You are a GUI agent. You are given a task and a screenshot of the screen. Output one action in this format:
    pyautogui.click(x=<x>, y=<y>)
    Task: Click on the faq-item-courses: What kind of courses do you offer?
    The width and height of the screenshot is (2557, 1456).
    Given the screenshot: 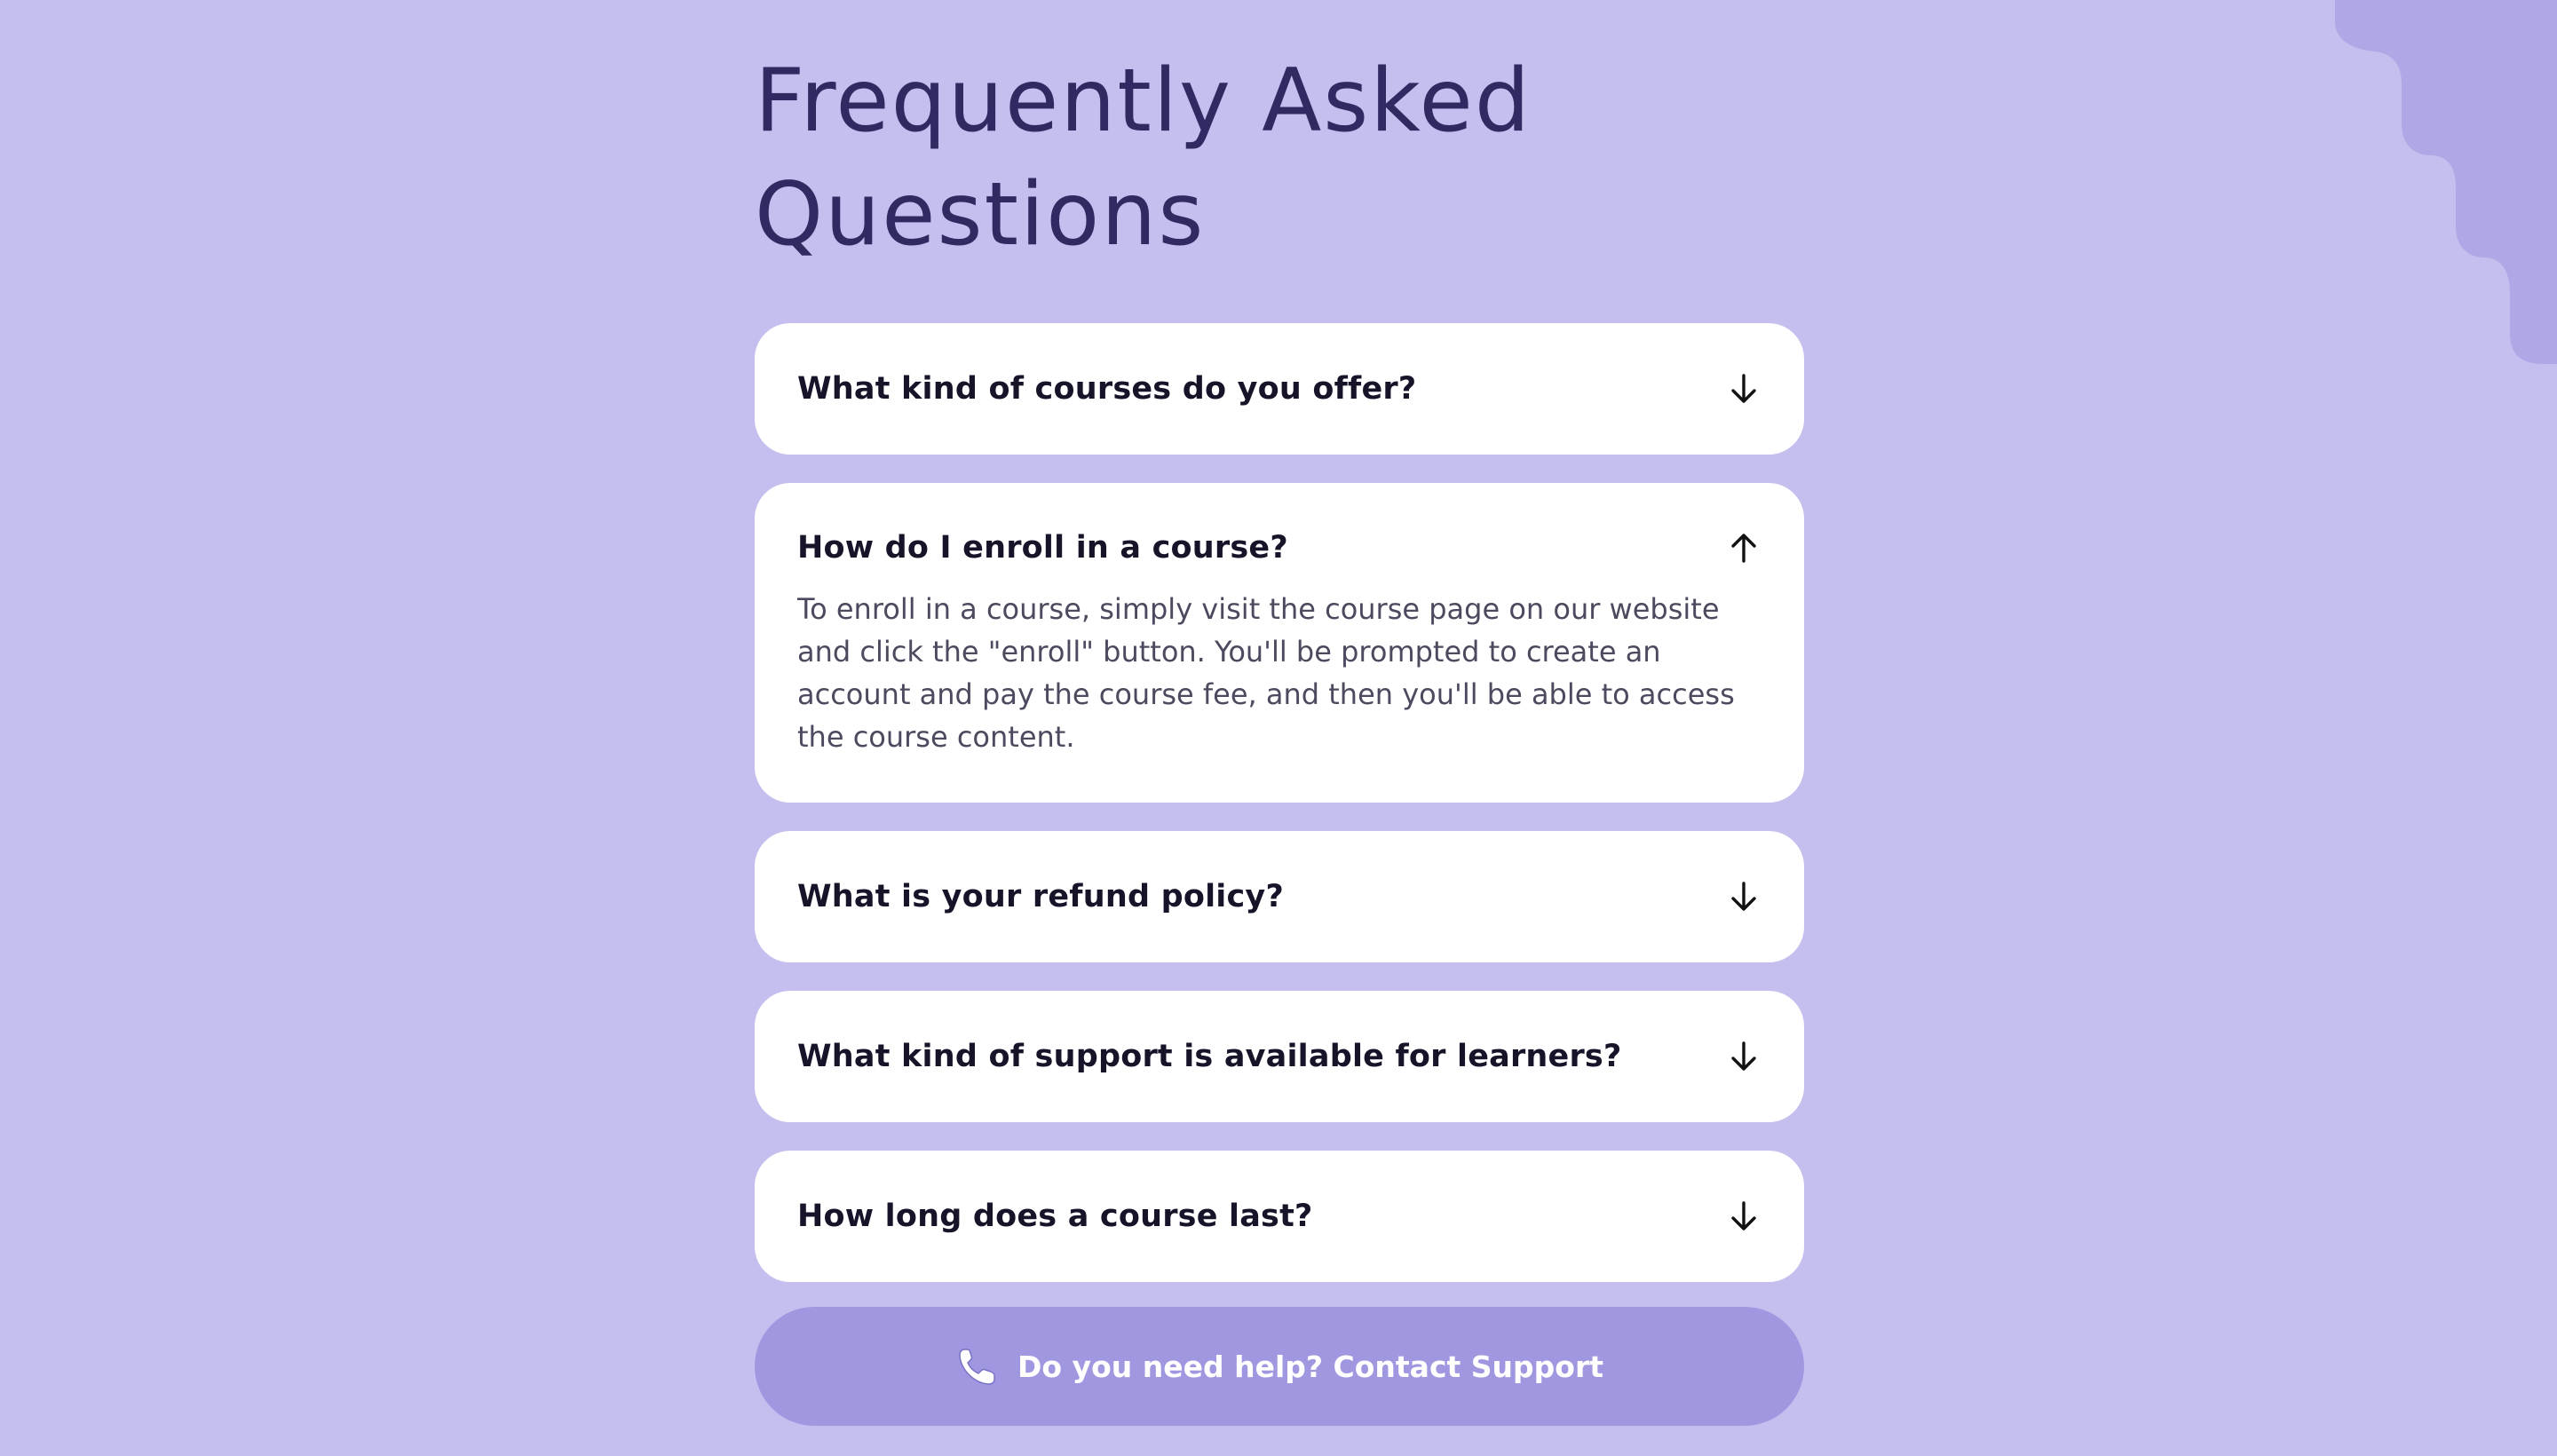 What is the action you would take?
    pyautogui.click(x=1279, y=389)
    